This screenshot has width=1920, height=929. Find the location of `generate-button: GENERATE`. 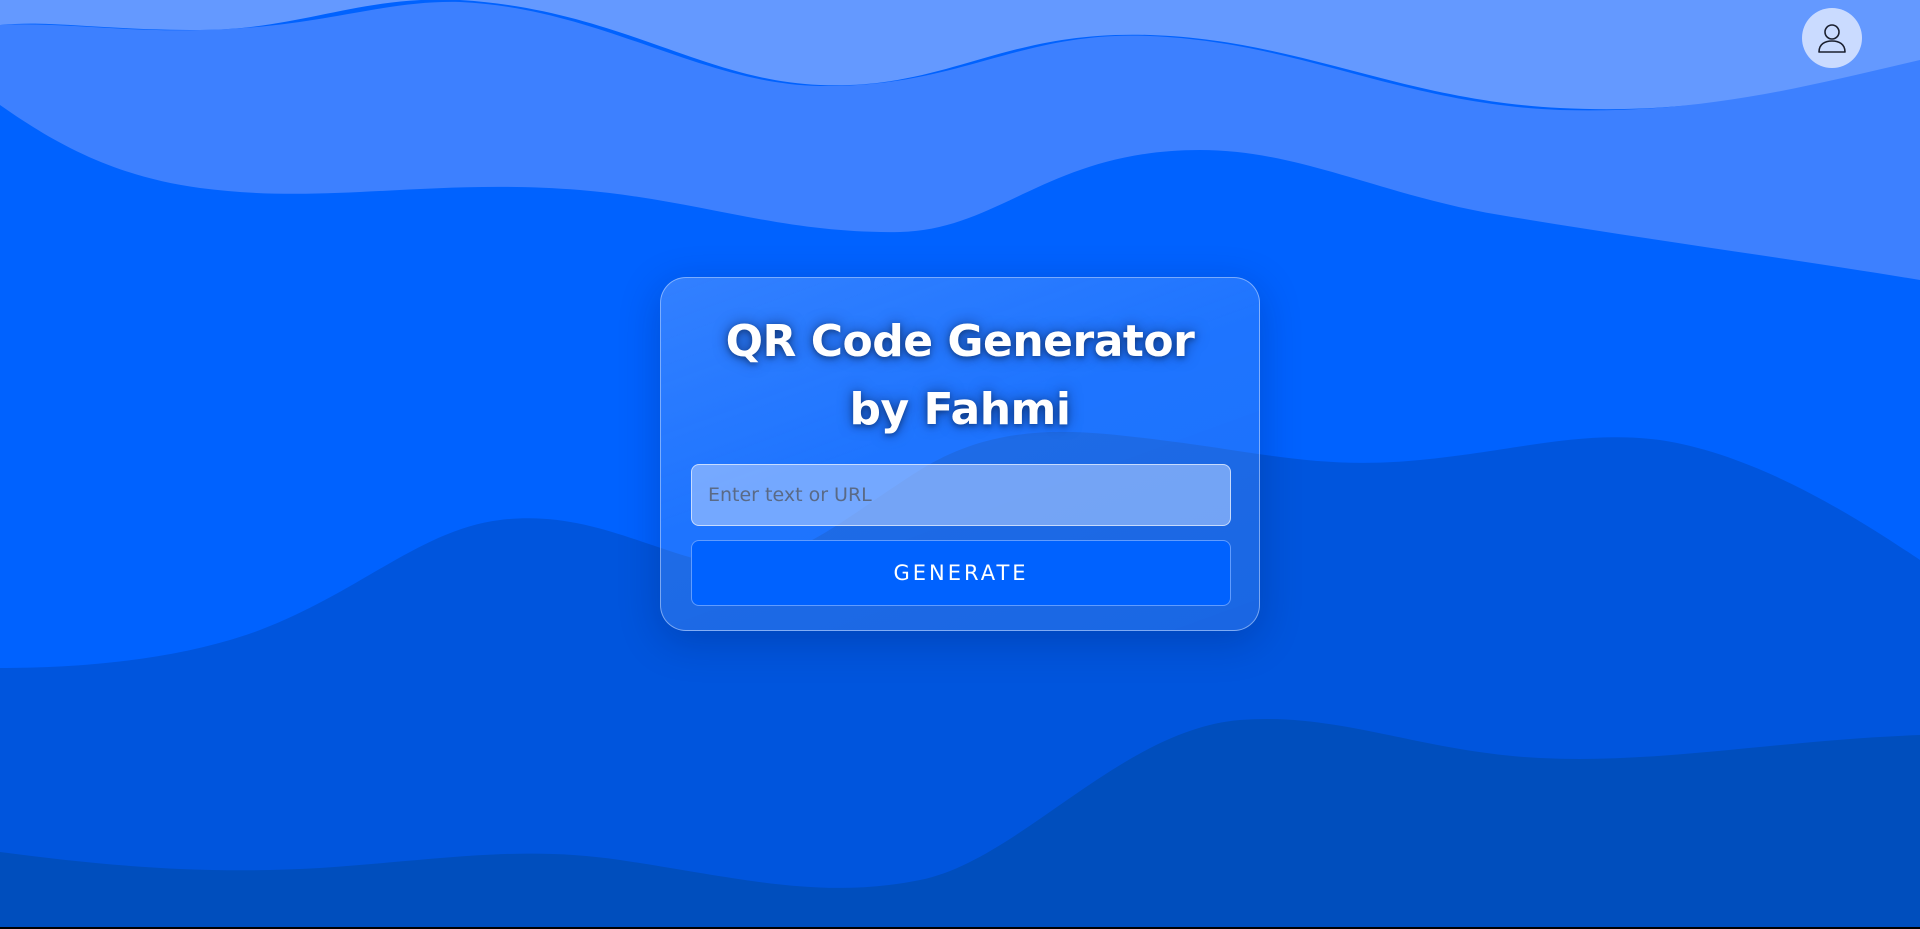

generate-button: GENERATE is located at coordinates (961, 573).